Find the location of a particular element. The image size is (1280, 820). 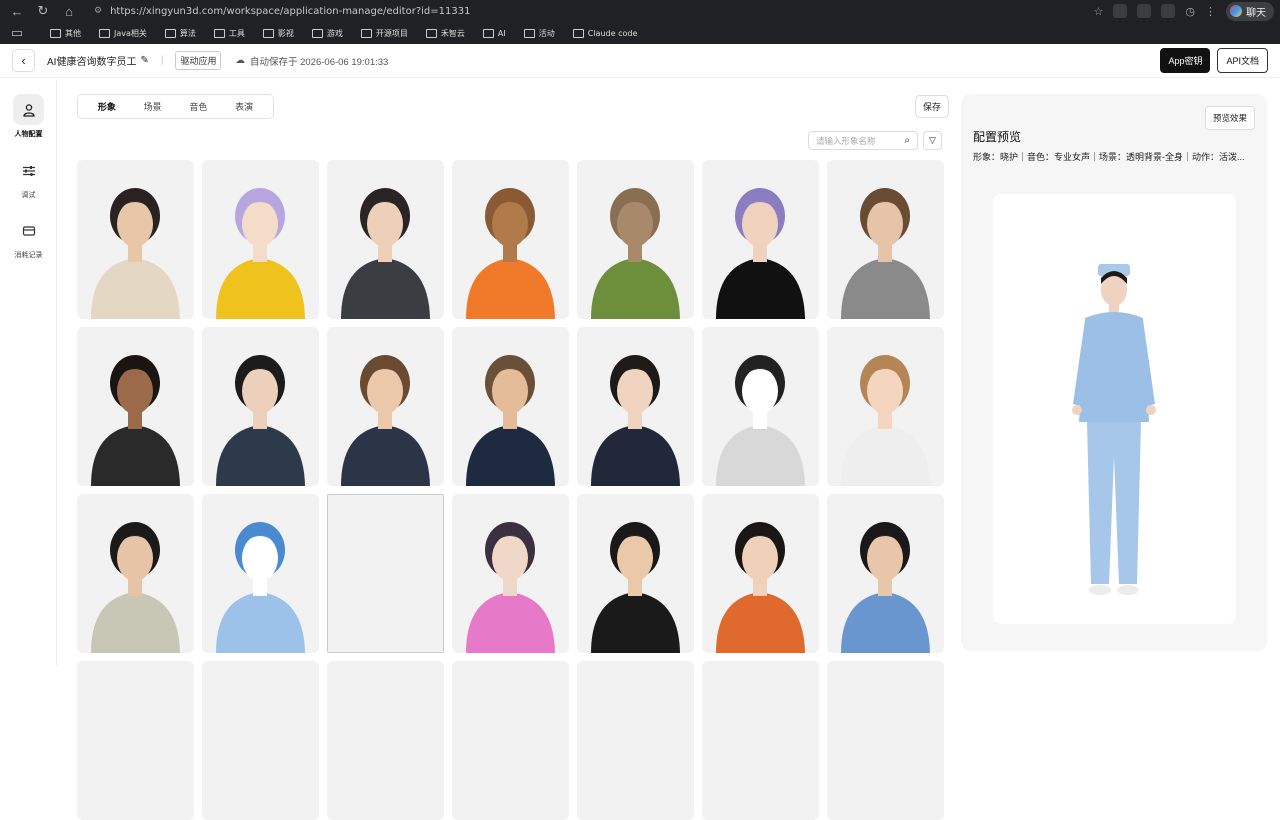

bookmark-item: 游戏 is located at coordinates (327, 33).